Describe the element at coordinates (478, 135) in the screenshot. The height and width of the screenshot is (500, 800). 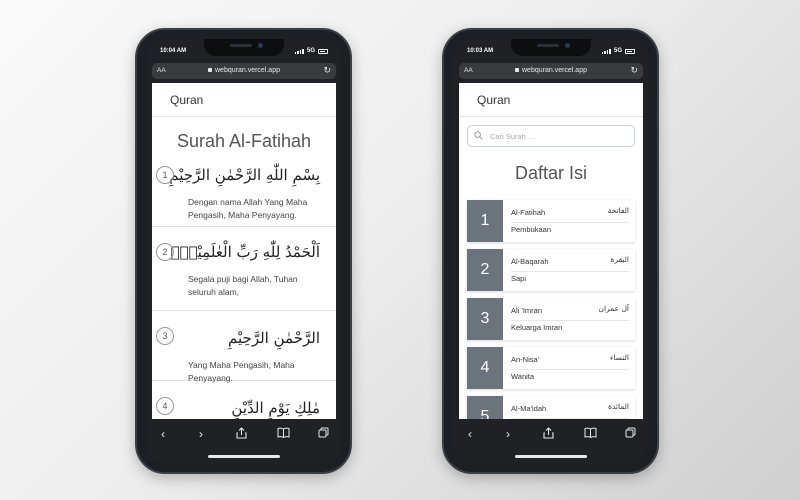
I see `search-icon` at that location.